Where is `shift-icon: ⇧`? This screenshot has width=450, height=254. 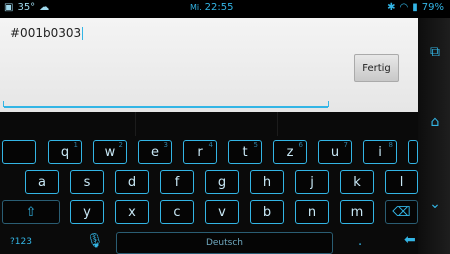 shift-icon: ⇧ is located at coordinates (31, 212).